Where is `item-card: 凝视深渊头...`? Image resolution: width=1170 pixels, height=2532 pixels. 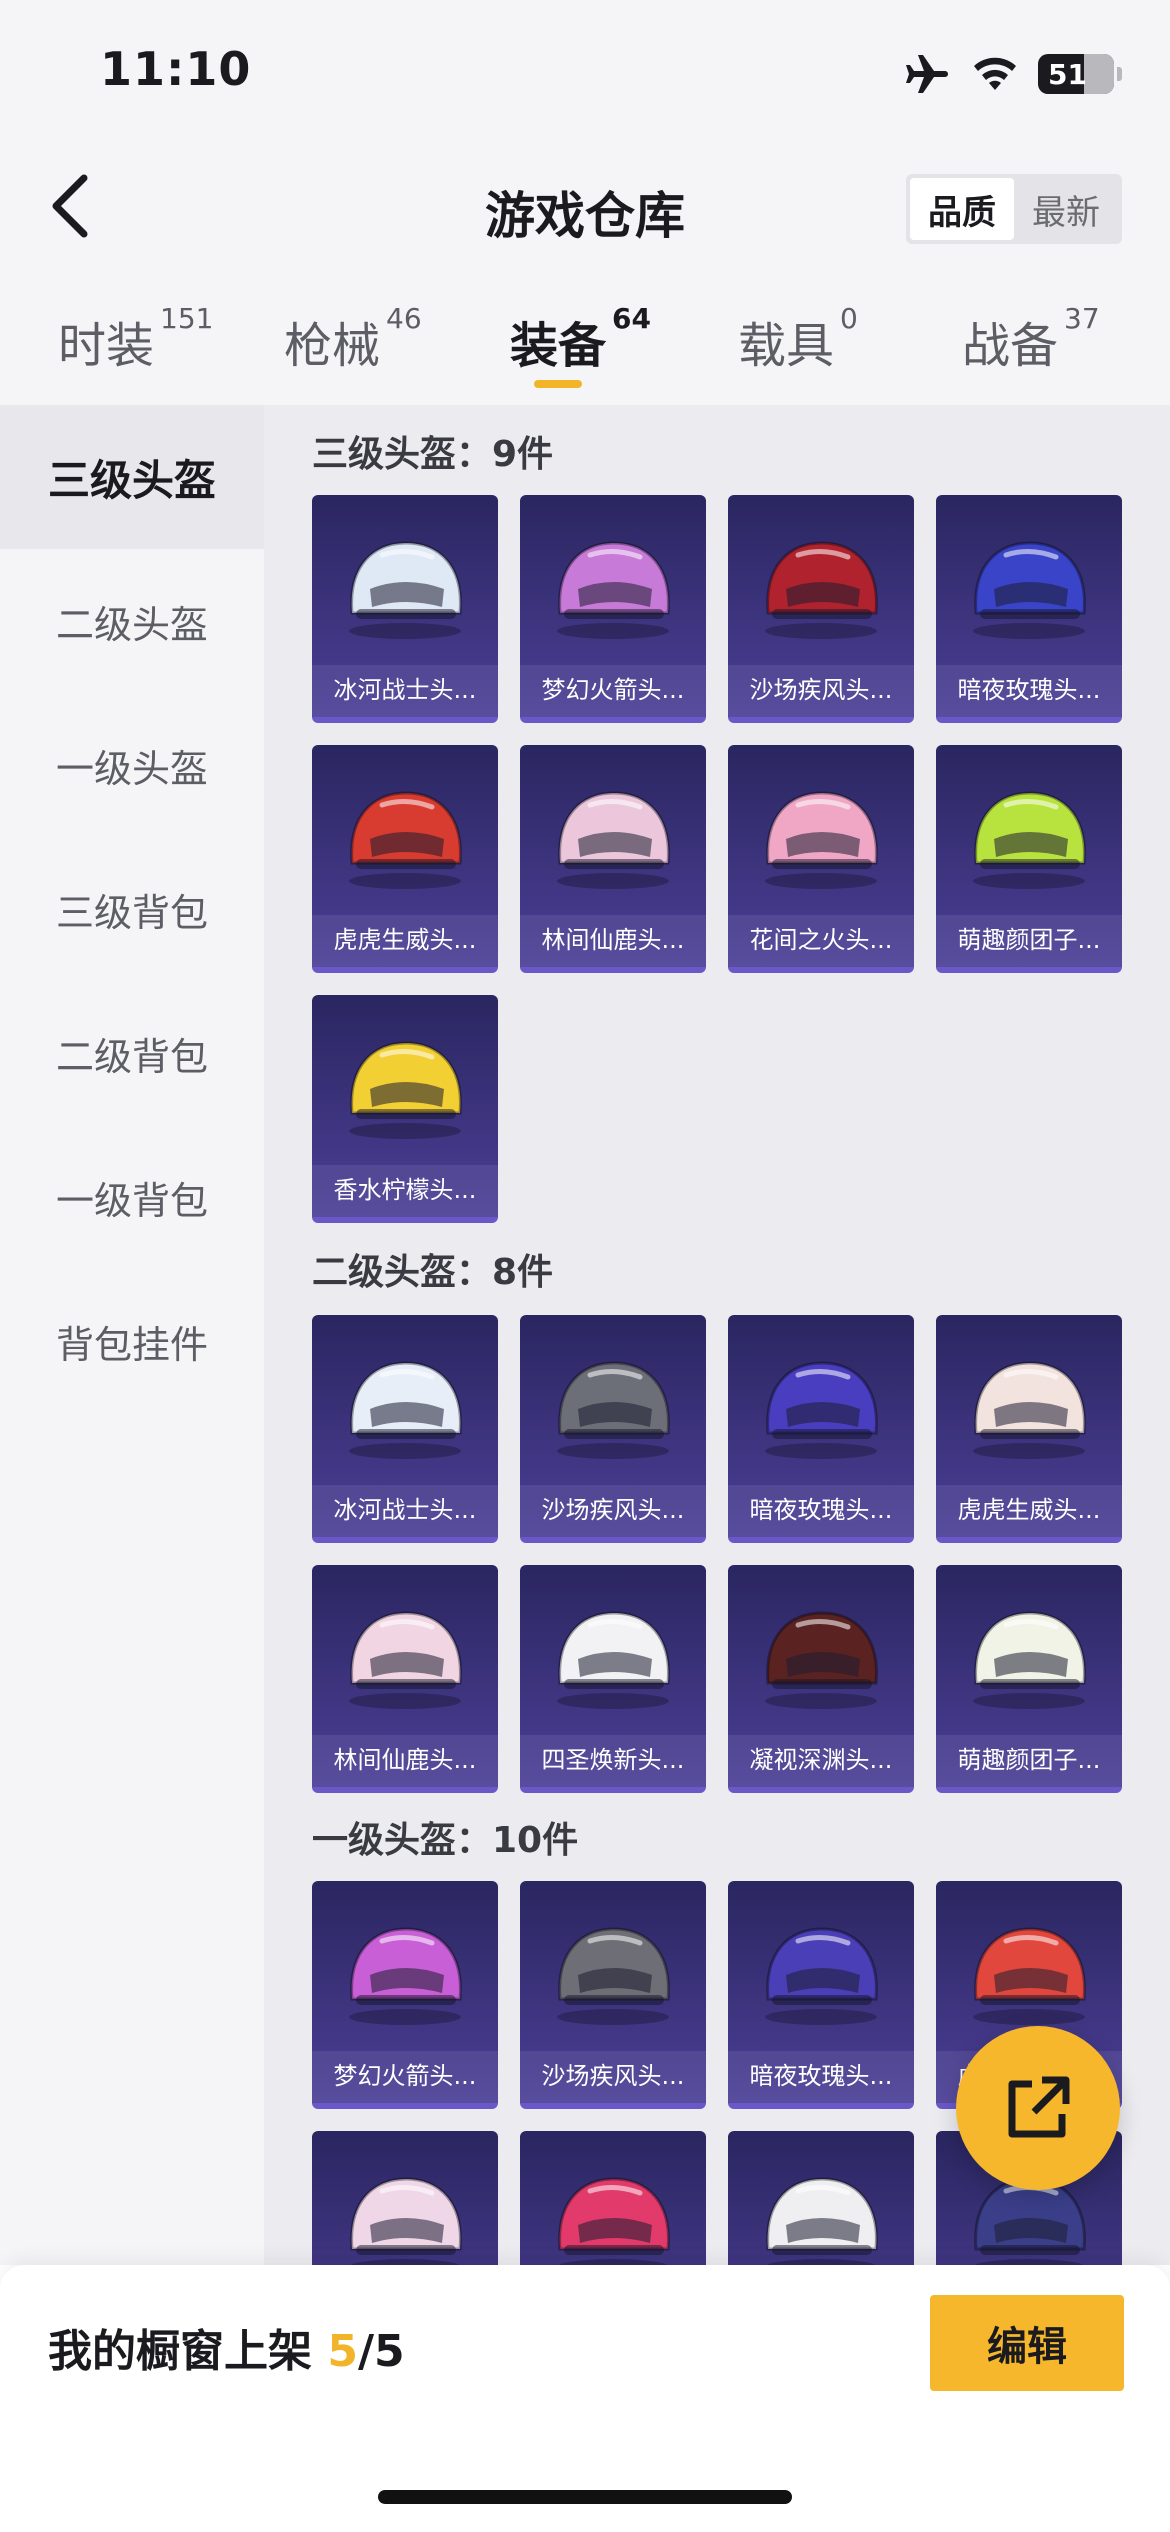
item-card: 凝视深渊头... is located at coordinates (821, 1679).